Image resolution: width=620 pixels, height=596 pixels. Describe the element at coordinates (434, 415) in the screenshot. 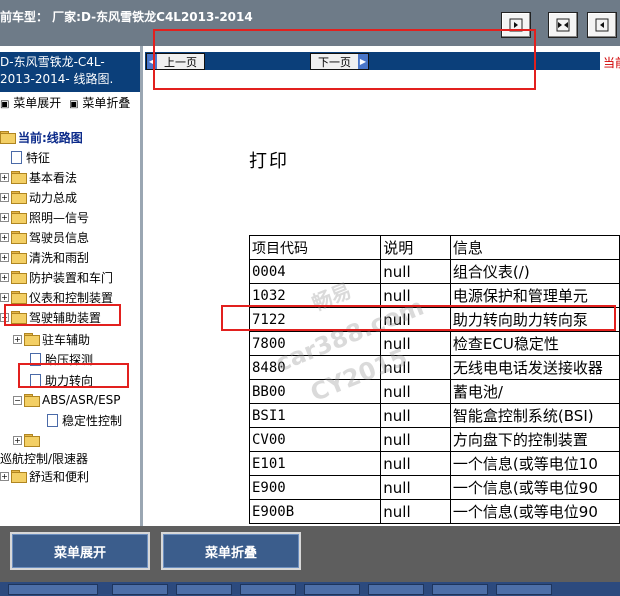

I see `table-row: BSI1 null 智能盒控制系统(BSI)` at that location.